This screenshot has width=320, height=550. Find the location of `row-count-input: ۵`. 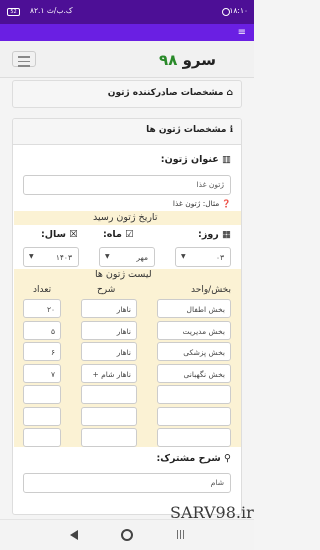

row-count-input: ۵ is located at coordinates (42, 330).